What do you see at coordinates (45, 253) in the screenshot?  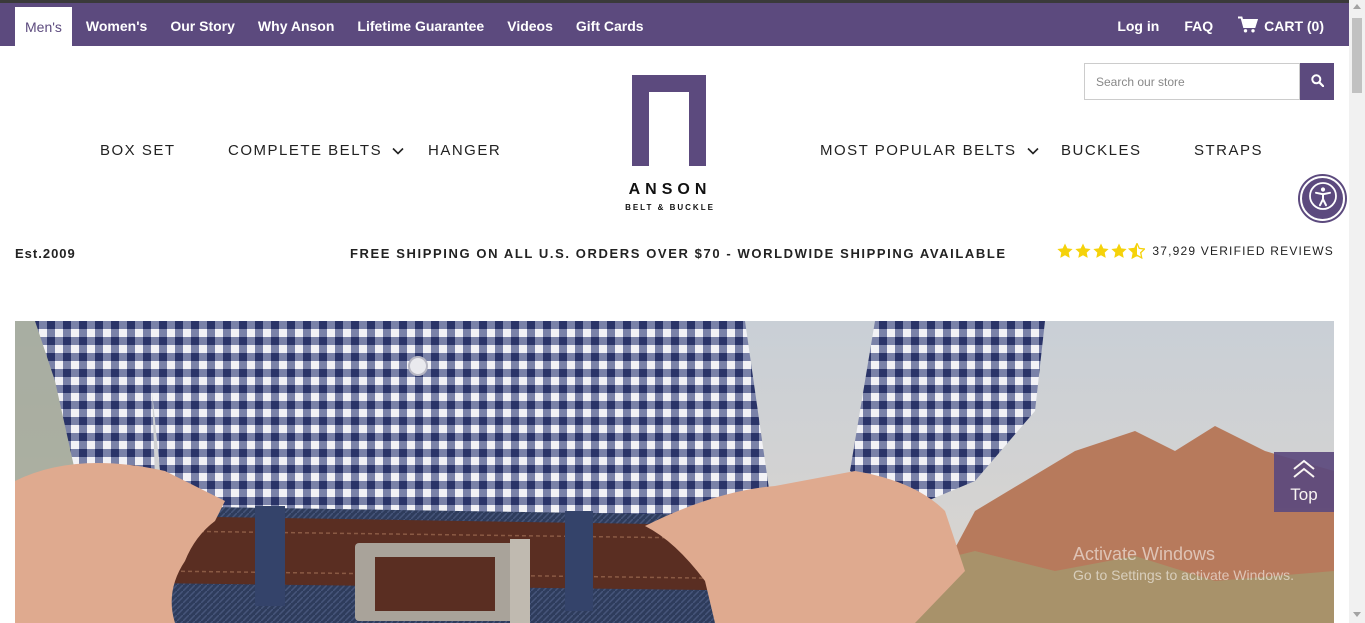 I see `established-text: Est.2009` at bounding box center [45, 253].